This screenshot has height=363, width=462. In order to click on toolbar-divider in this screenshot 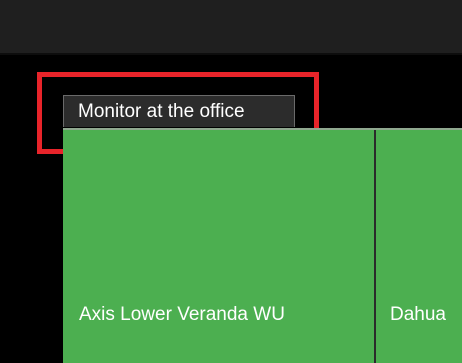, I will do `click(231, 54)`.